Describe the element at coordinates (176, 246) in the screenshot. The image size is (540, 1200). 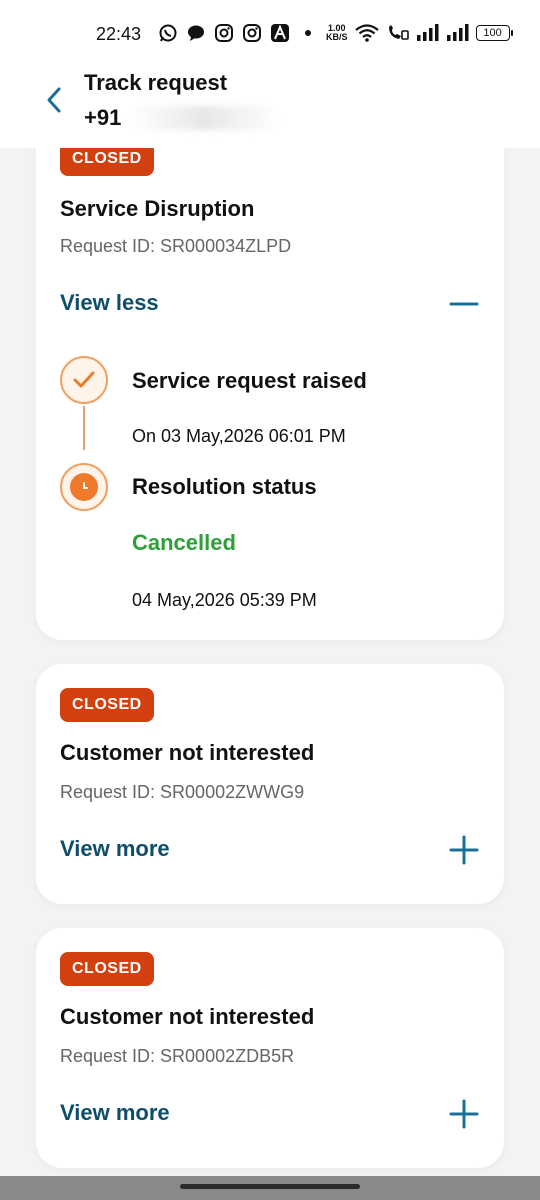
I see `request-id: Request ID: SR000034ZLPD` at that location.